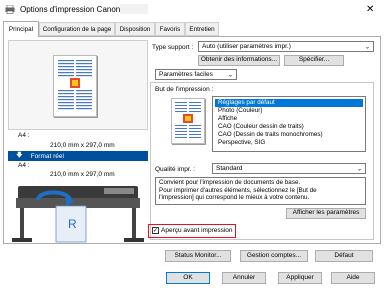 This screenshot has height=290, width=384. I want to click on ok-button: OK, so click(188, 278).